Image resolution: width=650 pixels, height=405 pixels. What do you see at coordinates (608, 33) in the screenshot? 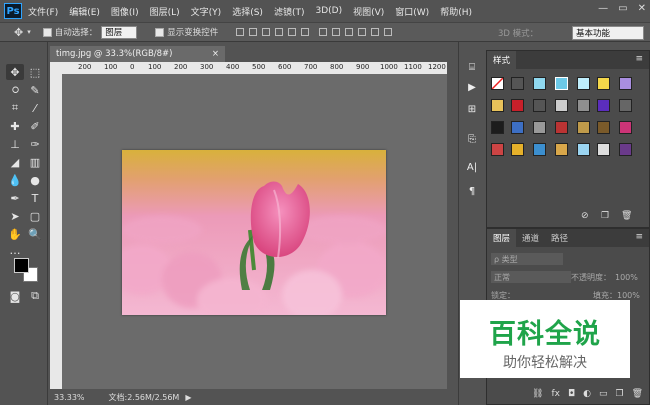
I see `workspace-dropdown: 基本功能` at bounding box center [608, 33].